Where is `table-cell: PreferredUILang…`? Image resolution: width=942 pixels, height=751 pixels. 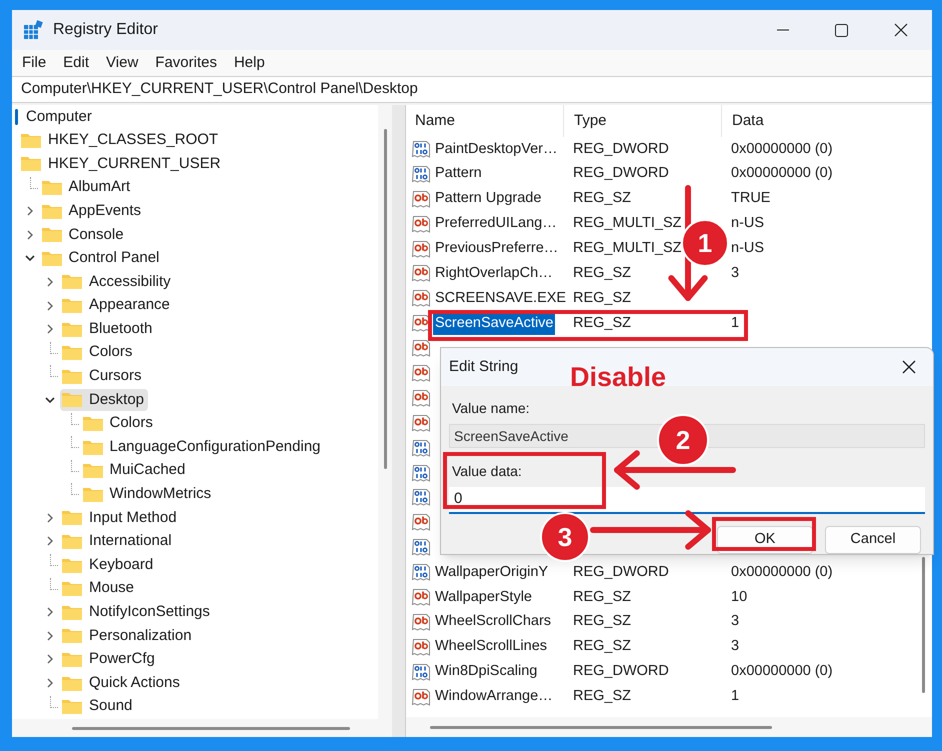 table-cell: PreferredUILang… is located at coordinates (496, 224).